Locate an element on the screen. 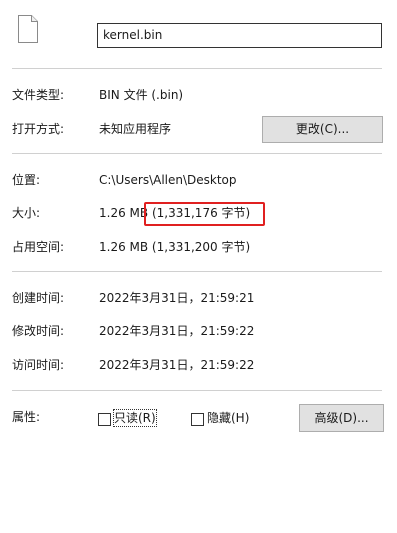 This screenshot has height=533, width=397. accessed-label: 访问时间: is located at coordinates (38, 365).